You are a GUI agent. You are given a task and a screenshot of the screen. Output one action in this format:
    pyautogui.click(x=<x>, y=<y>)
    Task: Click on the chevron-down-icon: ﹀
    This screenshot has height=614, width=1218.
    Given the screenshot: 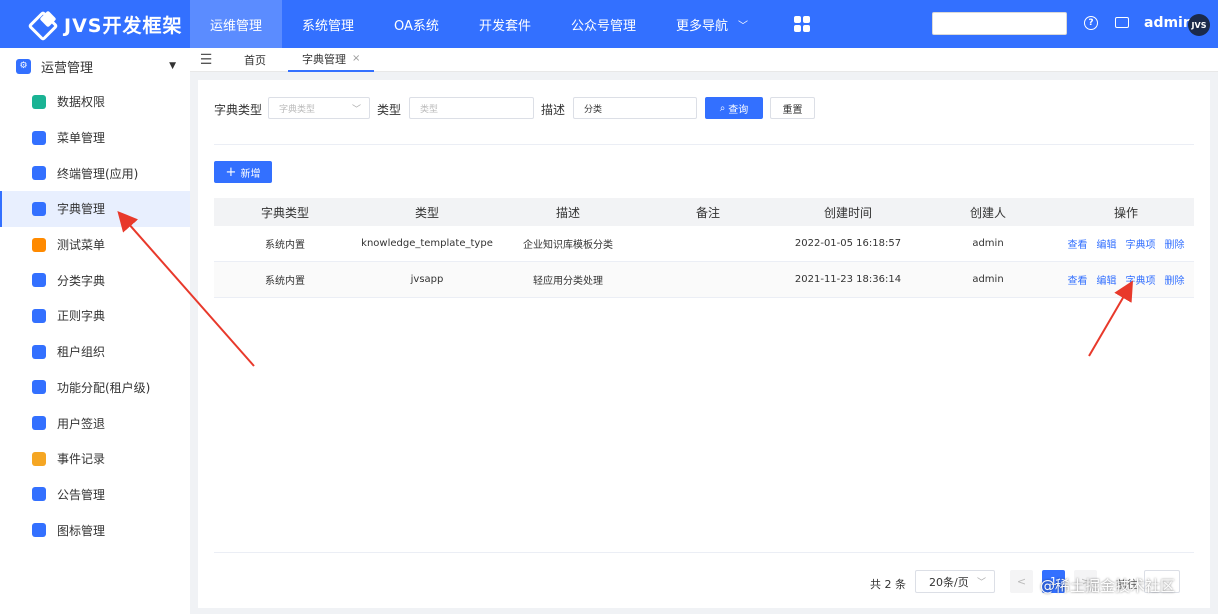 What is the action you would take?
    pyautogui.click(x=981, y=583)
    